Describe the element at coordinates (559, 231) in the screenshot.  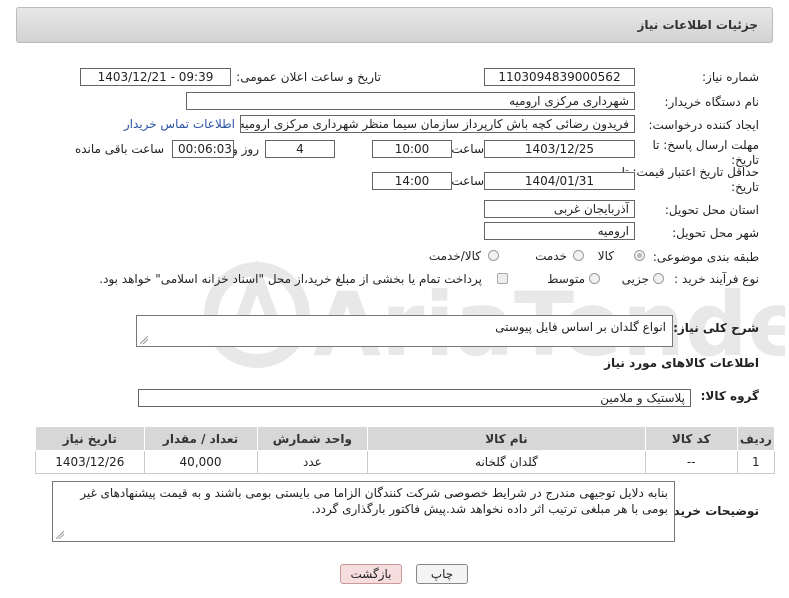
I see `city-field: ارومیه` at that location.